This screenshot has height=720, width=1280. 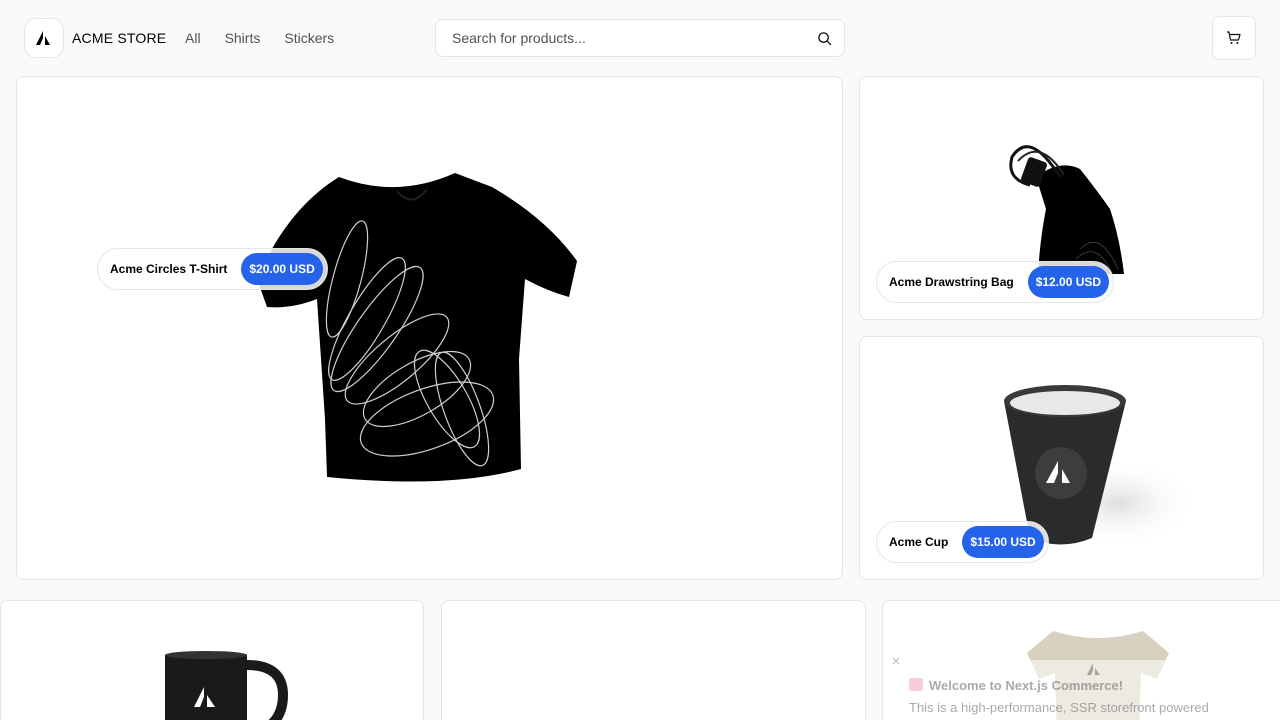 I want to click on price-label: Acme Circles T-Shirt $20.00 USD, so click(x=212, y=269).